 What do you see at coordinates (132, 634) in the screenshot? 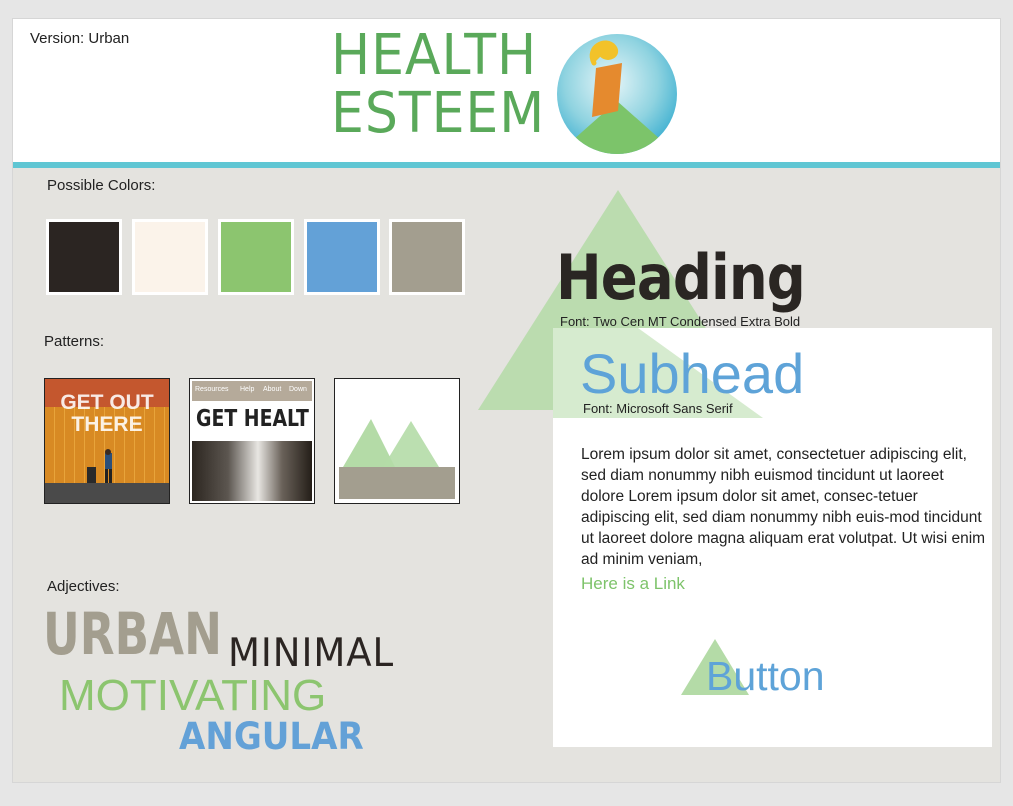
I see `adjective-urban: URBAN` at bounding box center [132, 634].